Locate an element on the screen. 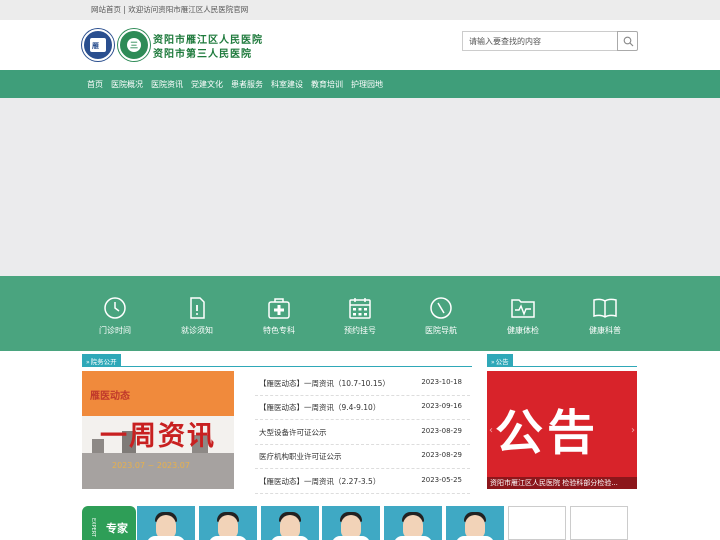 The height and width of the screenshot is (540, 720). search-box is located at coordinates (550, 41).